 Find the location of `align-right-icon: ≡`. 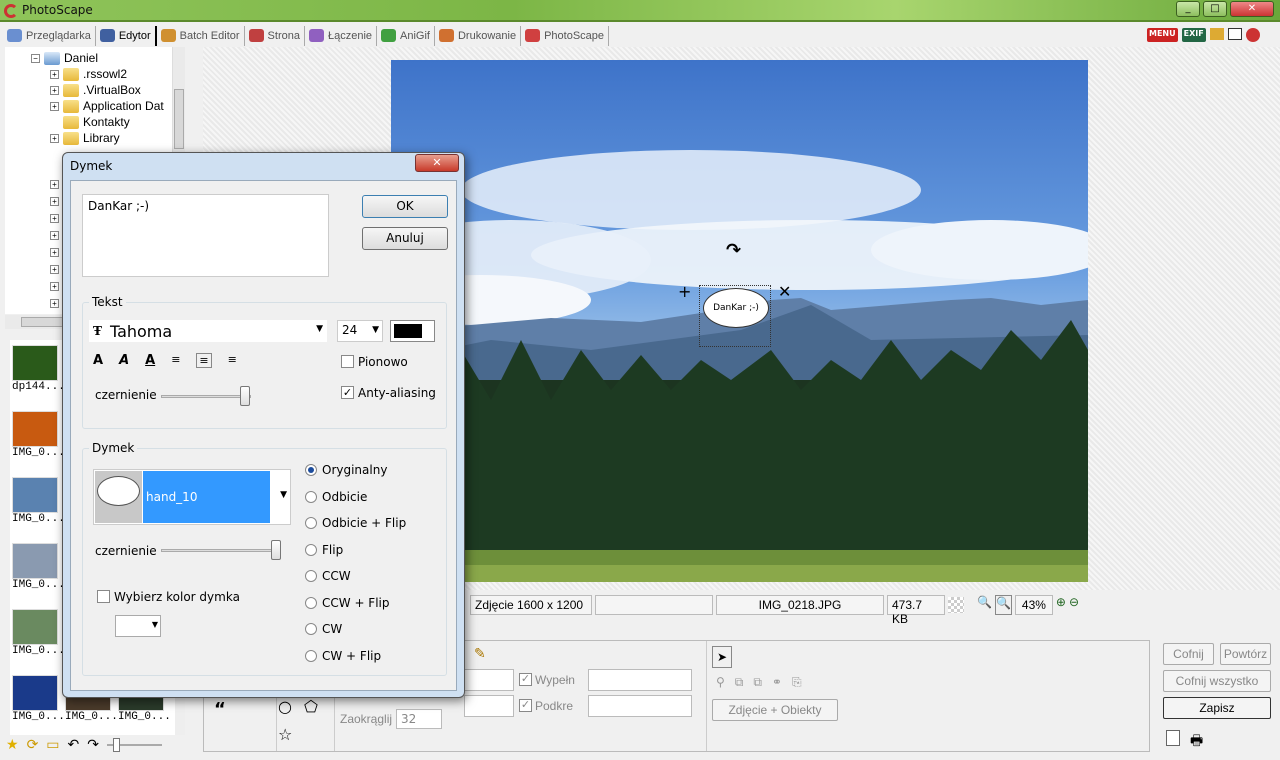

align-right-icon: ≡ is located at coordinates (232, 360).